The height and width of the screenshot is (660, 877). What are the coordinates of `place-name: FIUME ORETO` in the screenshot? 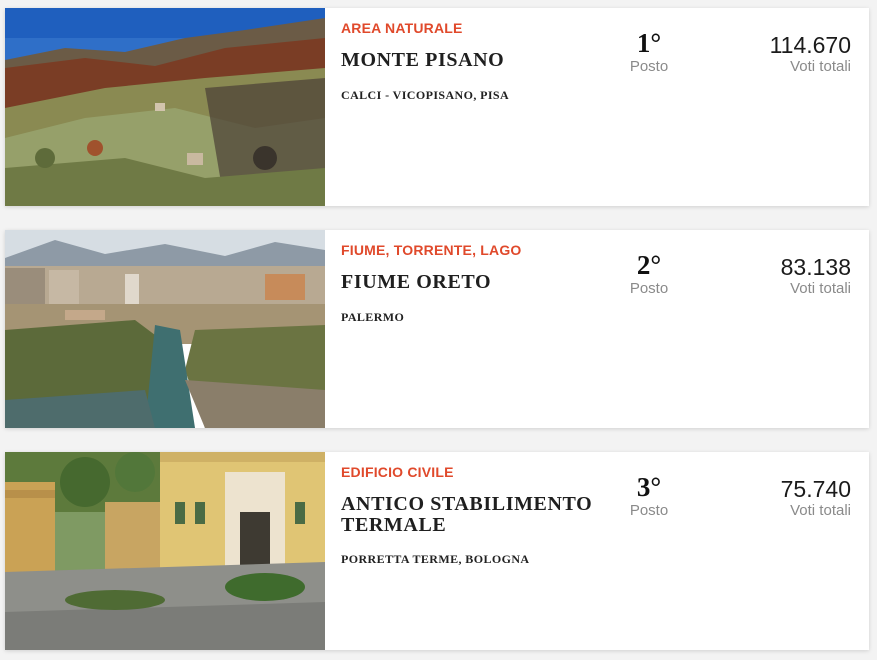 It's located at (476, 282).